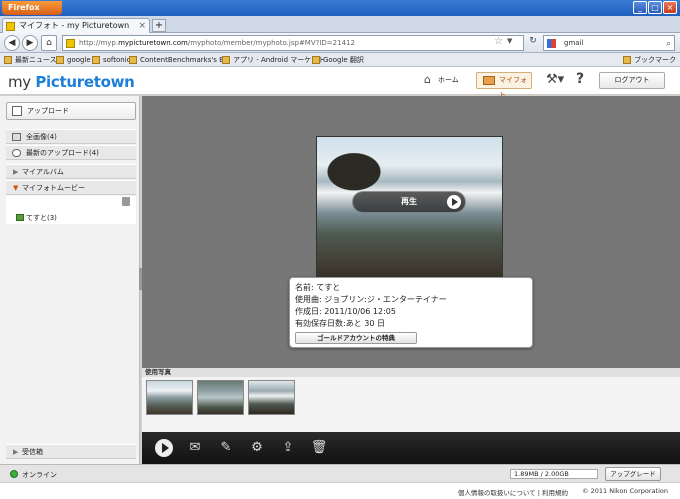  Describe the element at coordinates (489, 80) in the screenshot. I see `photo-icon` at that location.